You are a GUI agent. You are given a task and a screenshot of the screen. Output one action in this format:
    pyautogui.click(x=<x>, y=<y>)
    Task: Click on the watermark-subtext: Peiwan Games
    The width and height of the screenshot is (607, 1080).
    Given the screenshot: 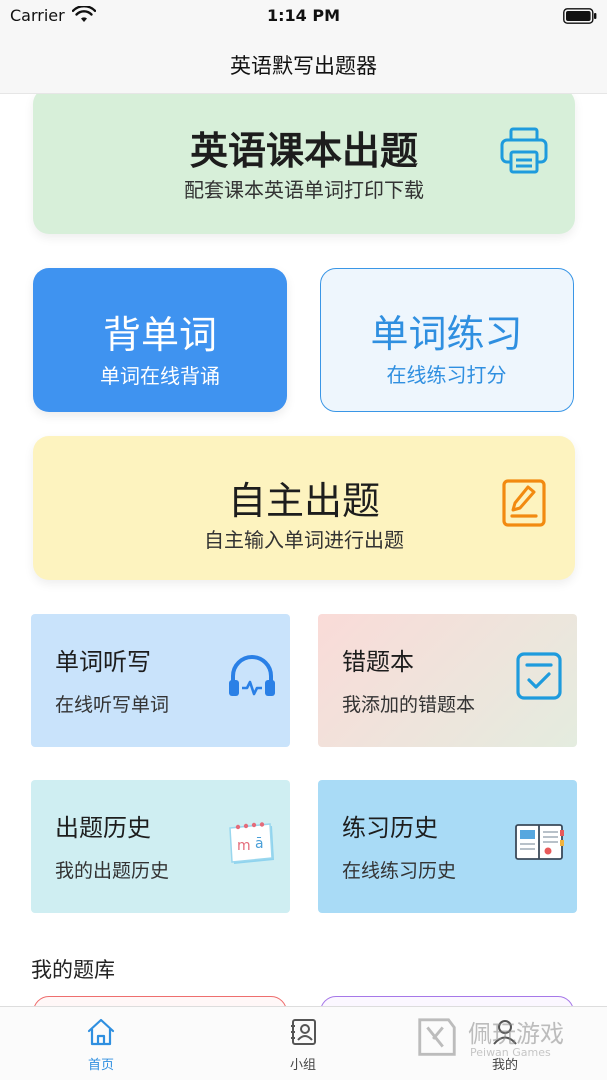 What is the action you would take?
    pyautogui.click(x=510, y=1052)
    